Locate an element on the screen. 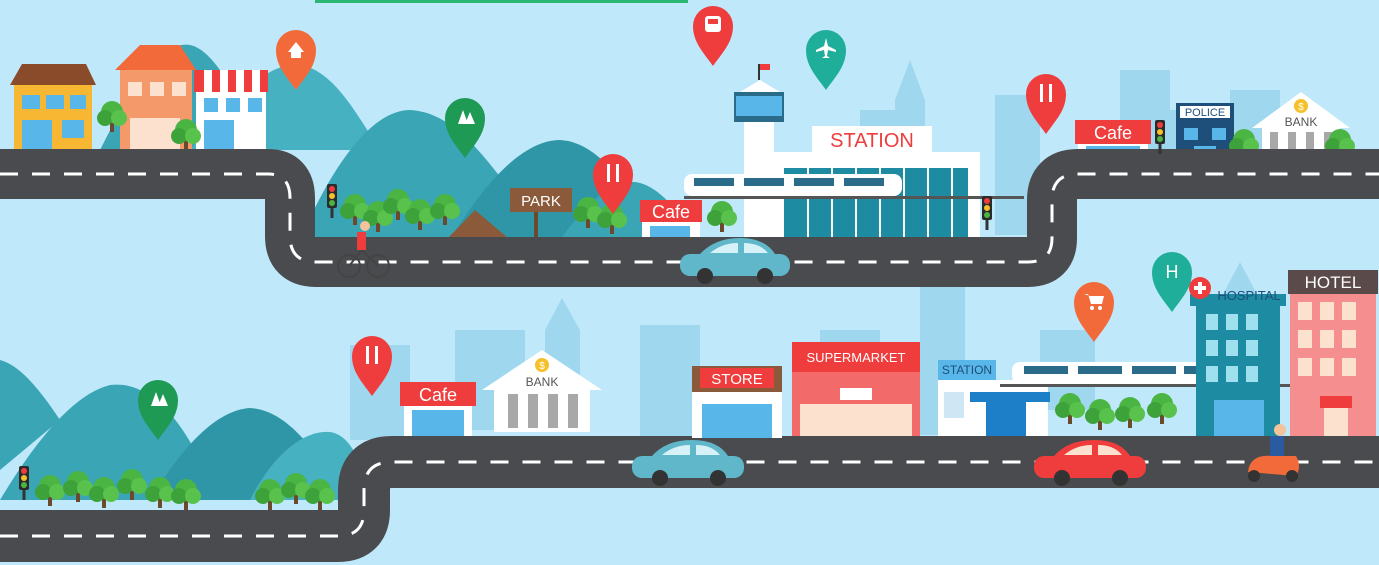 This screenshot has width=1379, height=565. hotel: HOTEL is located at coordinates (1333, 353).